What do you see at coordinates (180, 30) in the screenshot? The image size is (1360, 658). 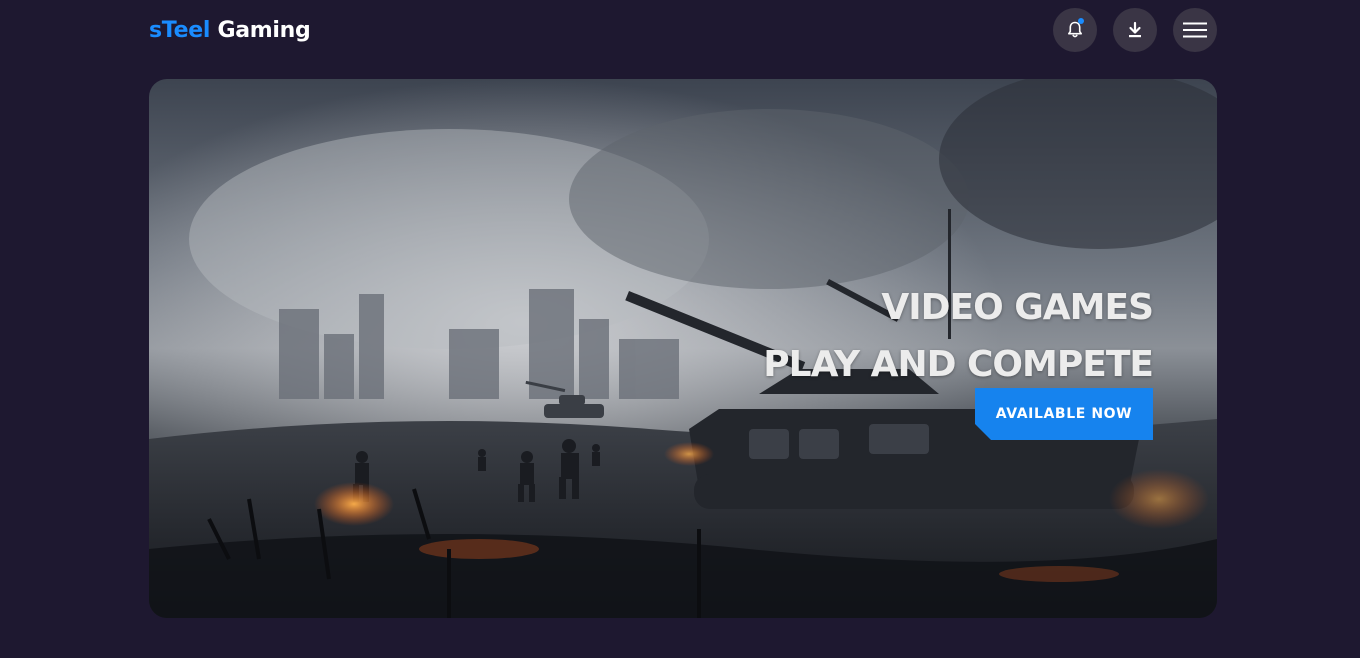 I see `brand-accent: sTeel` at bounding box center [180, 30].